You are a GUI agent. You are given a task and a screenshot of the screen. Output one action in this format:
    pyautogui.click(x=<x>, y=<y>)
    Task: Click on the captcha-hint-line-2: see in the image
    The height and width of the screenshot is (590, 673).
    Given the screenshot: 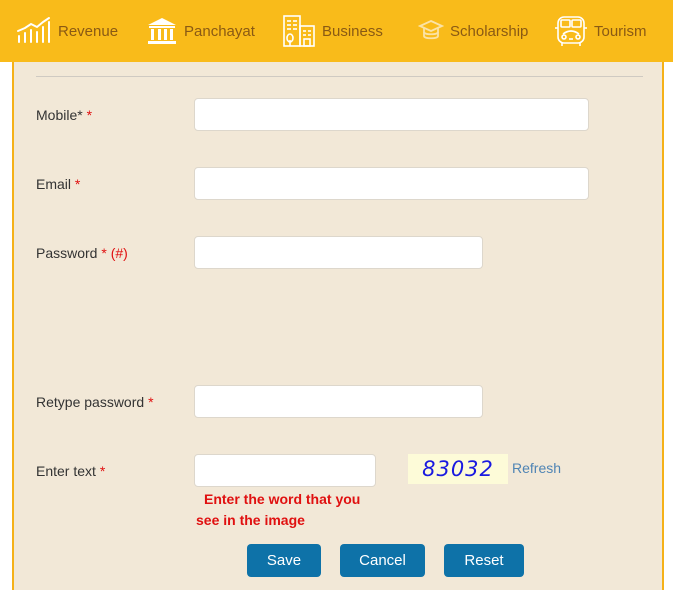 What is the action you would take?
    pyautogui.click(x=250, y=520)
    